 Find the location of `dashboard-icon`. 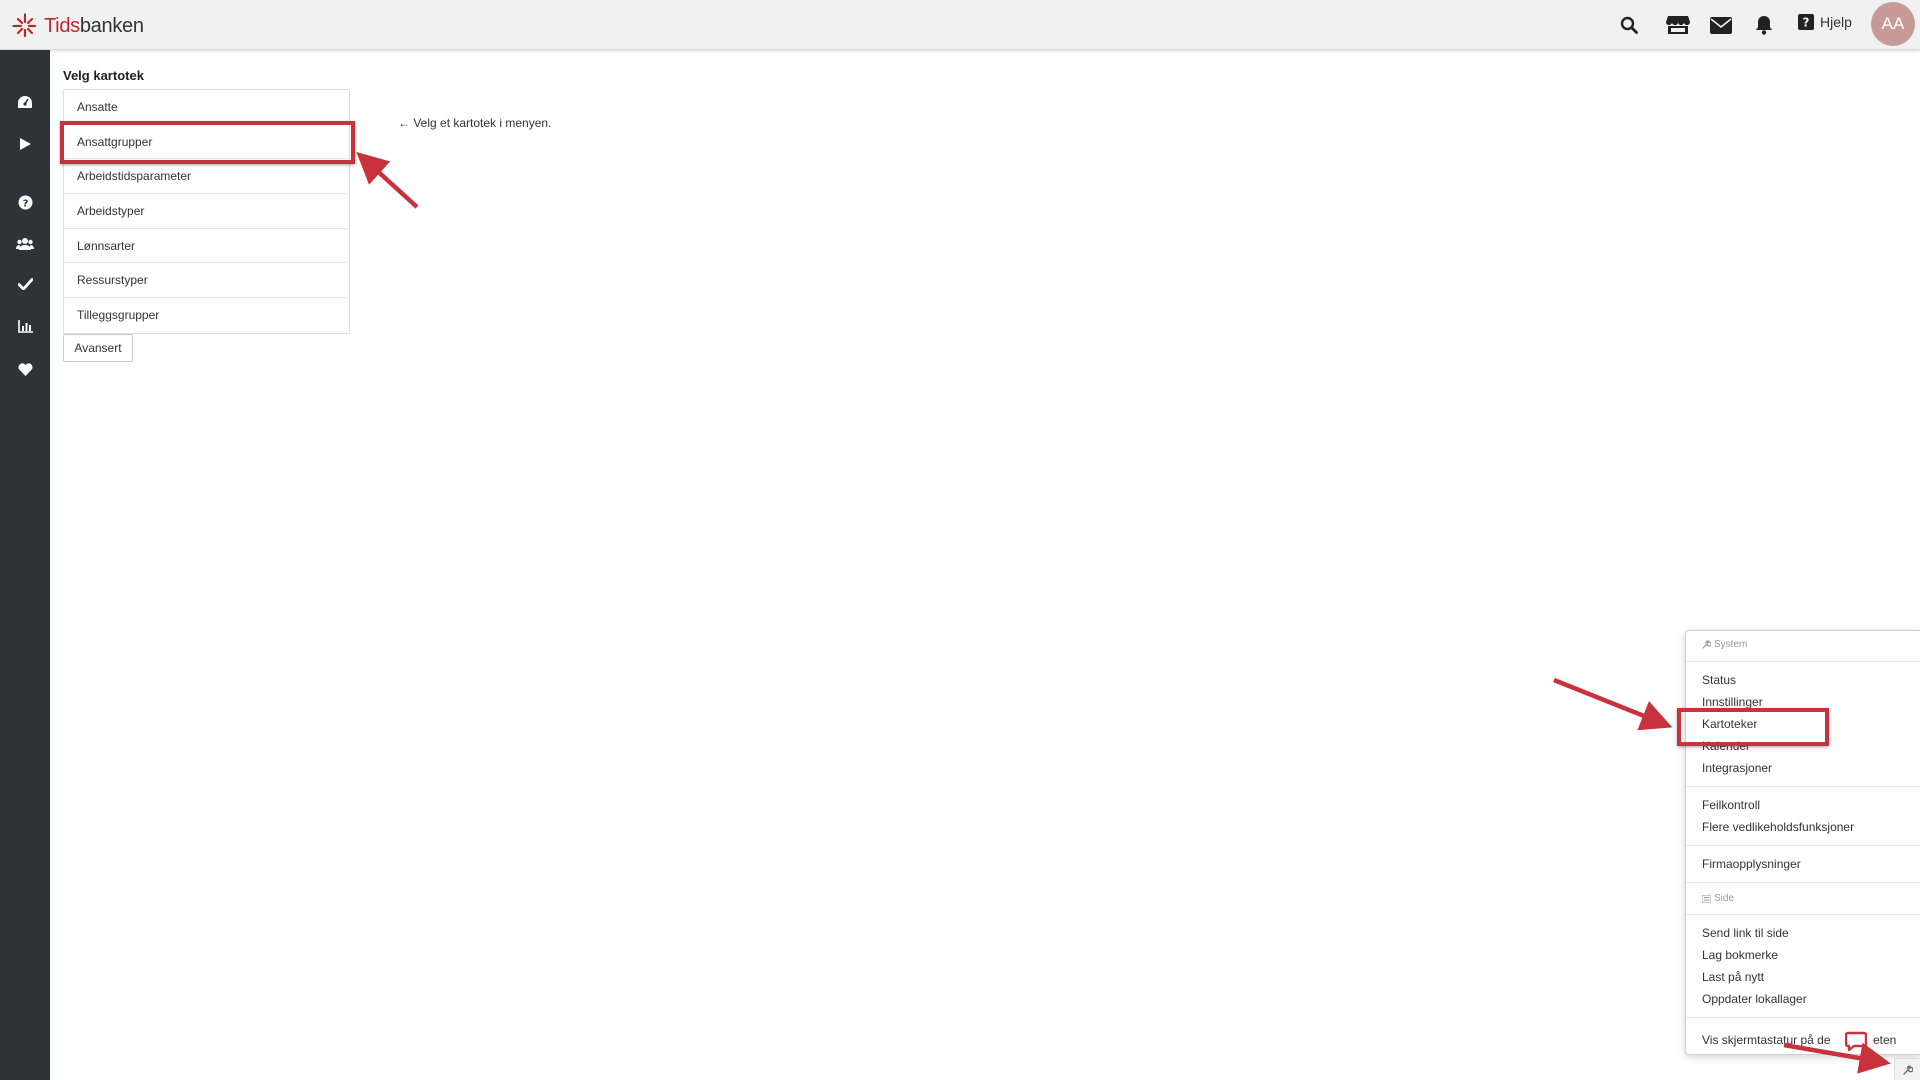

dashboard-icon is located at coordinates (25, 102).